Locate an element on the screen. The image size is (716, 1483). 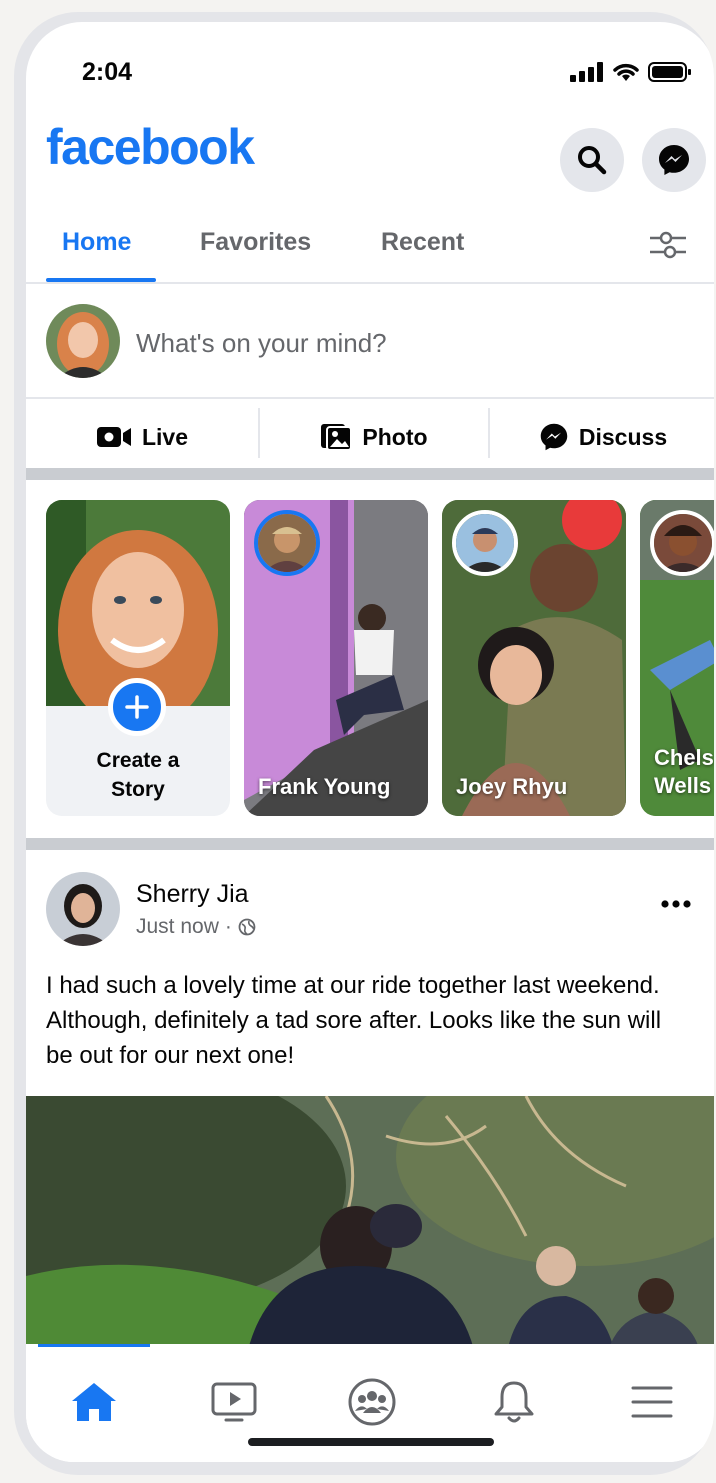
story-author-name: Frank Young is located at coordinates (324, 786).